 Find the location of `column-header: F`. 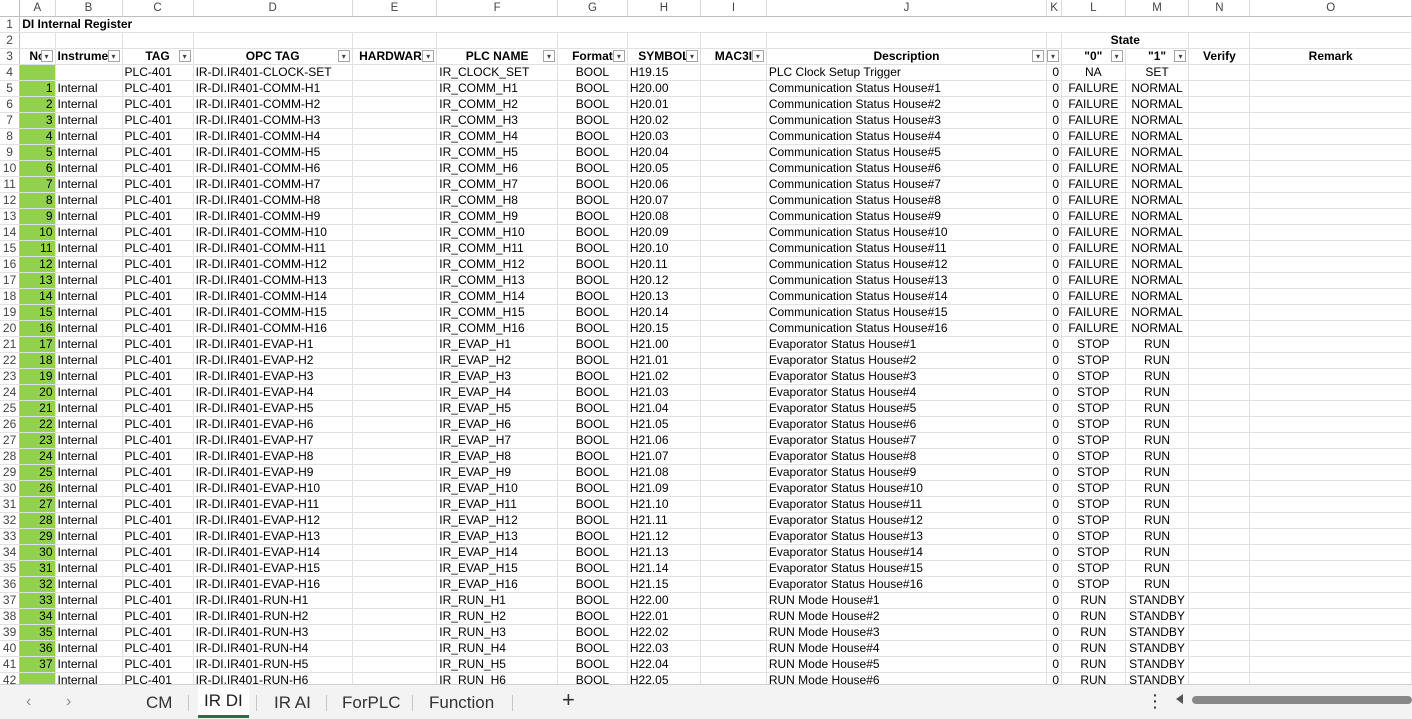

column-header: F is located at coordinates (497, 8).